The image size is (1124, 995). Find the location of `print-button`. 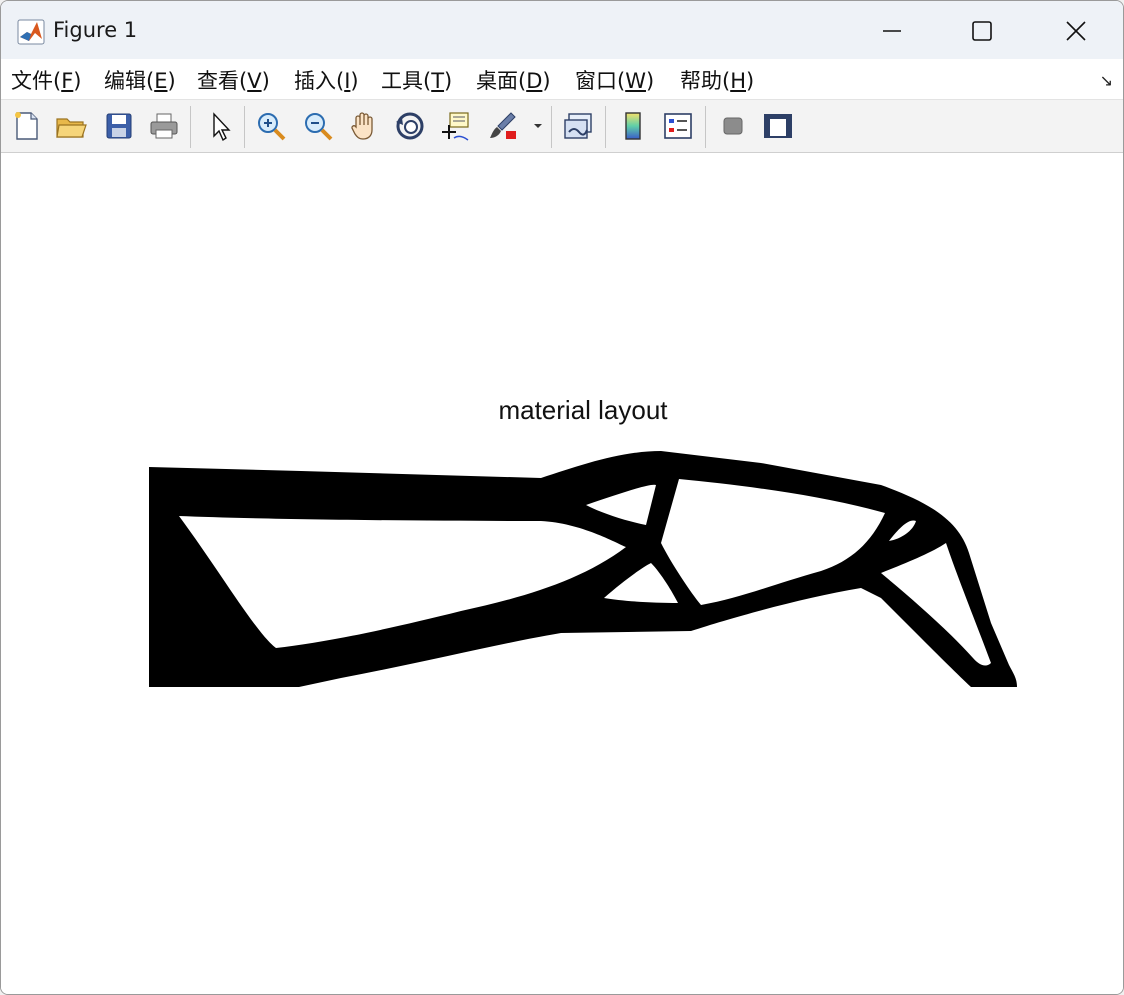

print-button is located at coordinates (164, 126).